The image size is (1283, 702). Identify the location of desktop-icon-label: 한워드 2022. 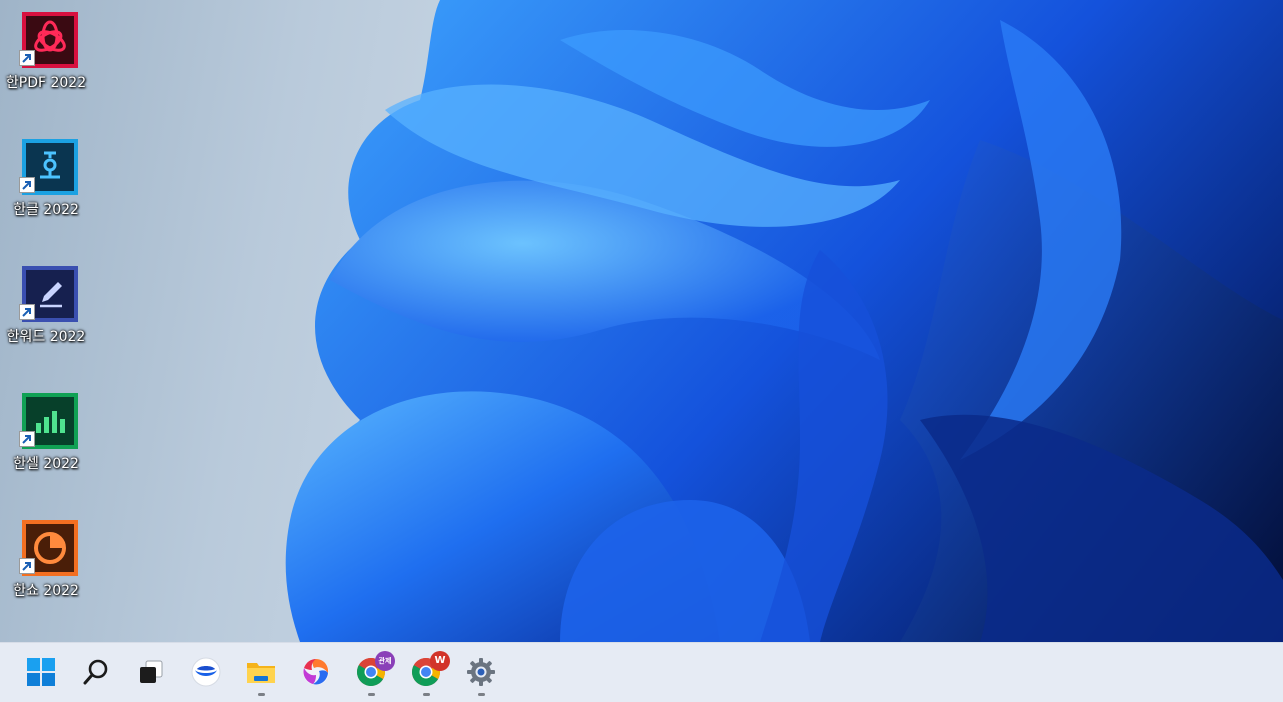
(46, 337).